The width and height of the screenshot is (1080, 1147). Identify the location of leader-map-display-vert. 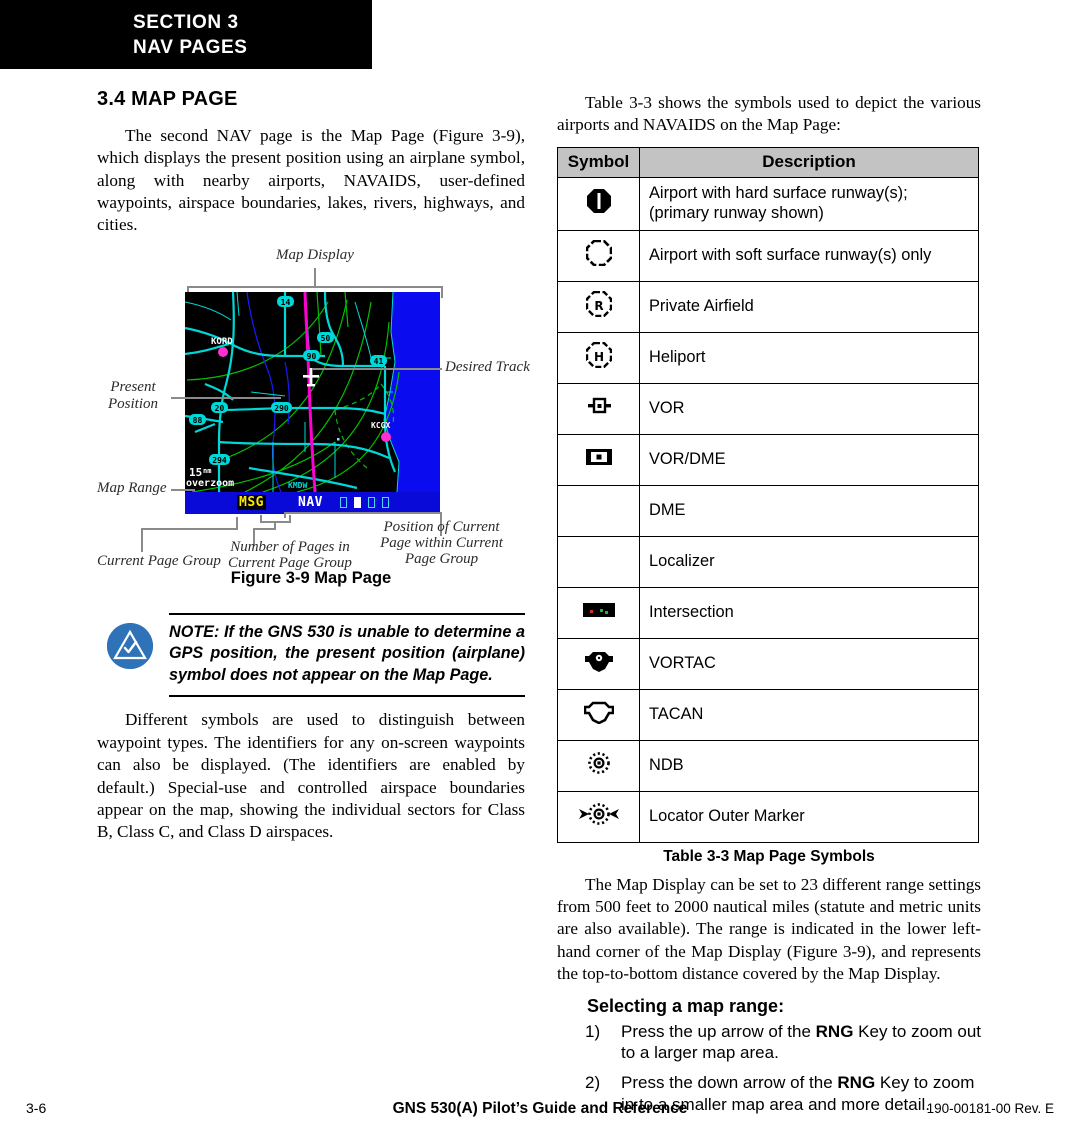
(315, 277).